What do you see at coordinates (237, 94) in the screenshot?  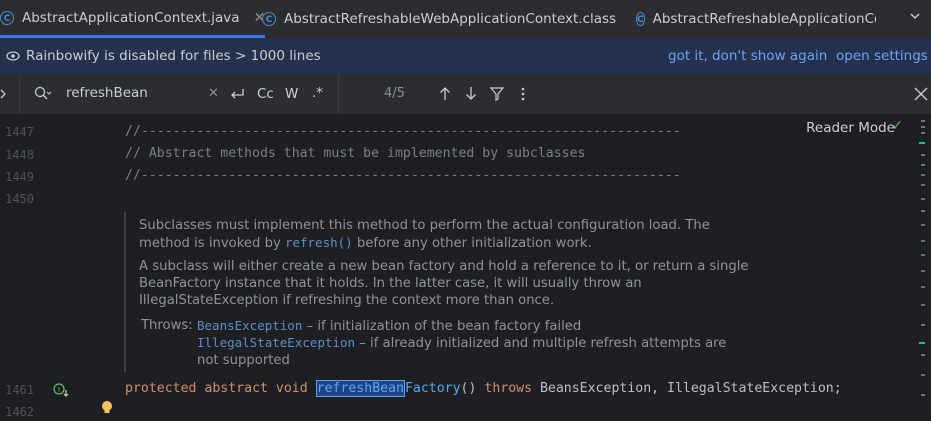 I see `new-line-icon` at bounding box center [237, 94].